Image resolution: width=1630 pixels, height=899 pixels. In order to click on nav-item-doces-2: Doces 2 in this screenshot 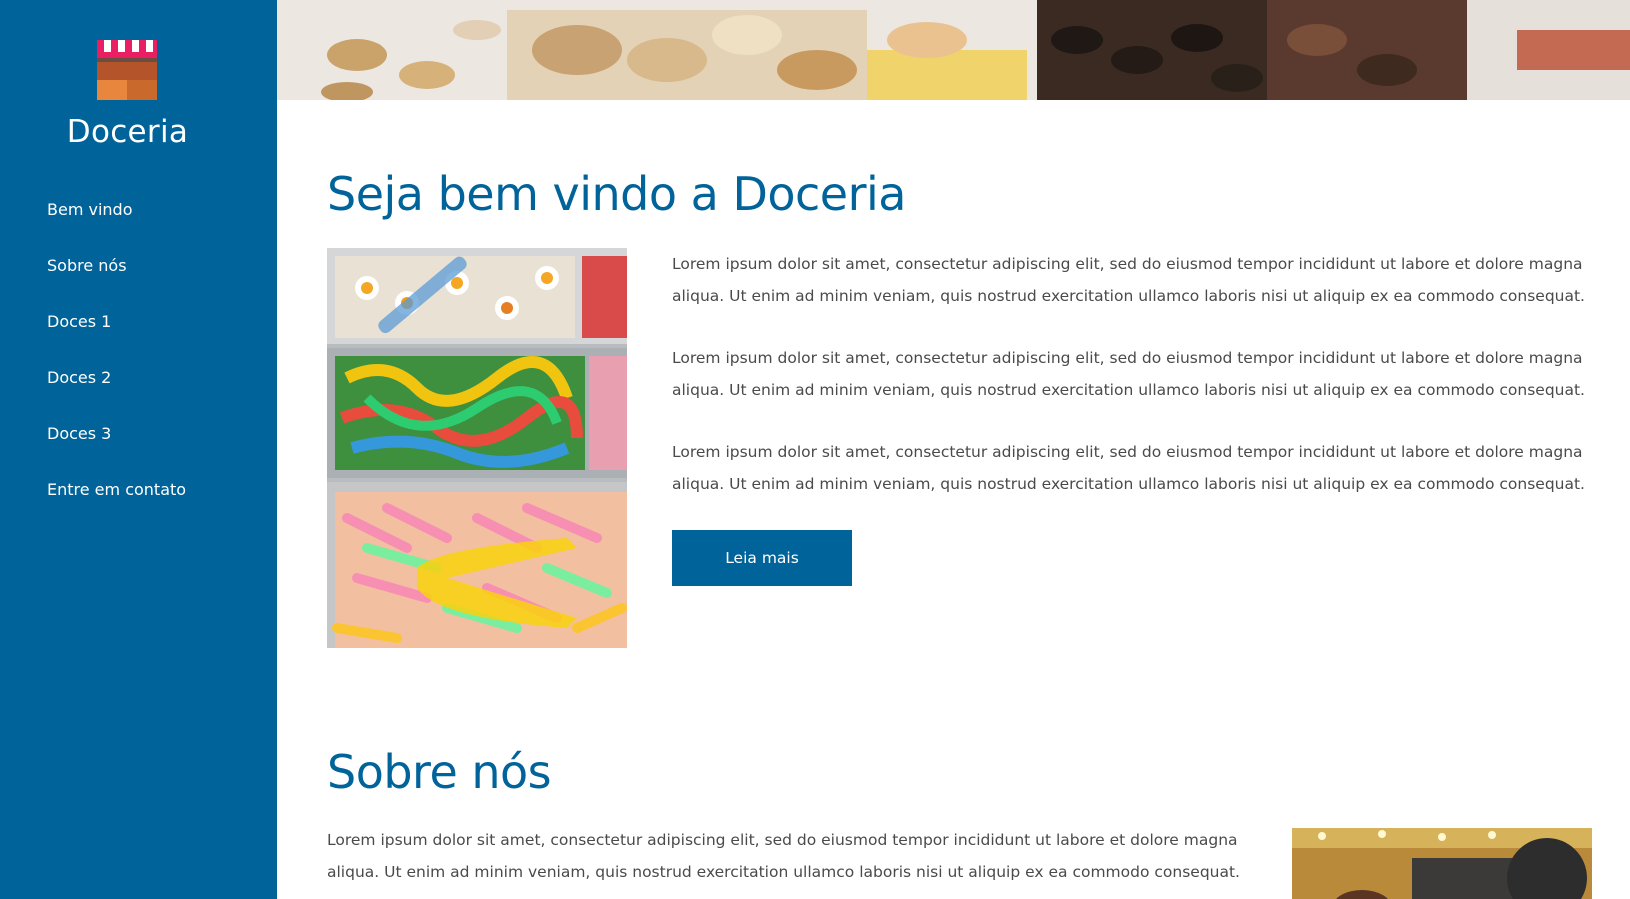, I will do `click(79, 378)`.